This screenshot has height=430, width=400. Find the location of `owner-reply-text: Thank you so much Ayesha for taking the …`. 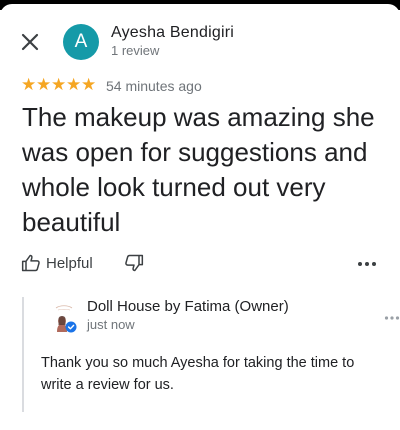

owner-reply-text: Thank you so much Ayesha for taking the … is located at coordinates (198, 374).